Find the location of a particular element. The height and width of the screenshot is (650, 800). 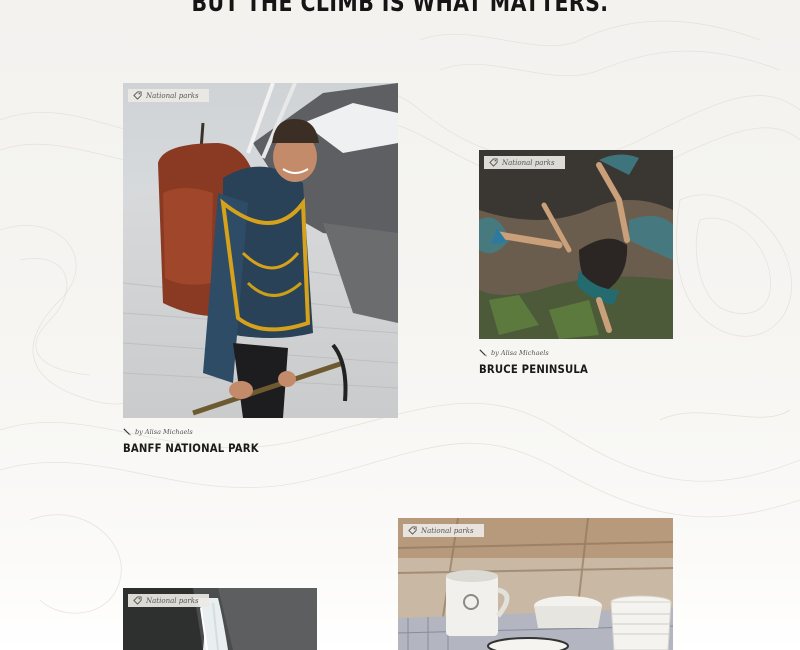

climber-photo: National parks is located at coordinates (576, 244).